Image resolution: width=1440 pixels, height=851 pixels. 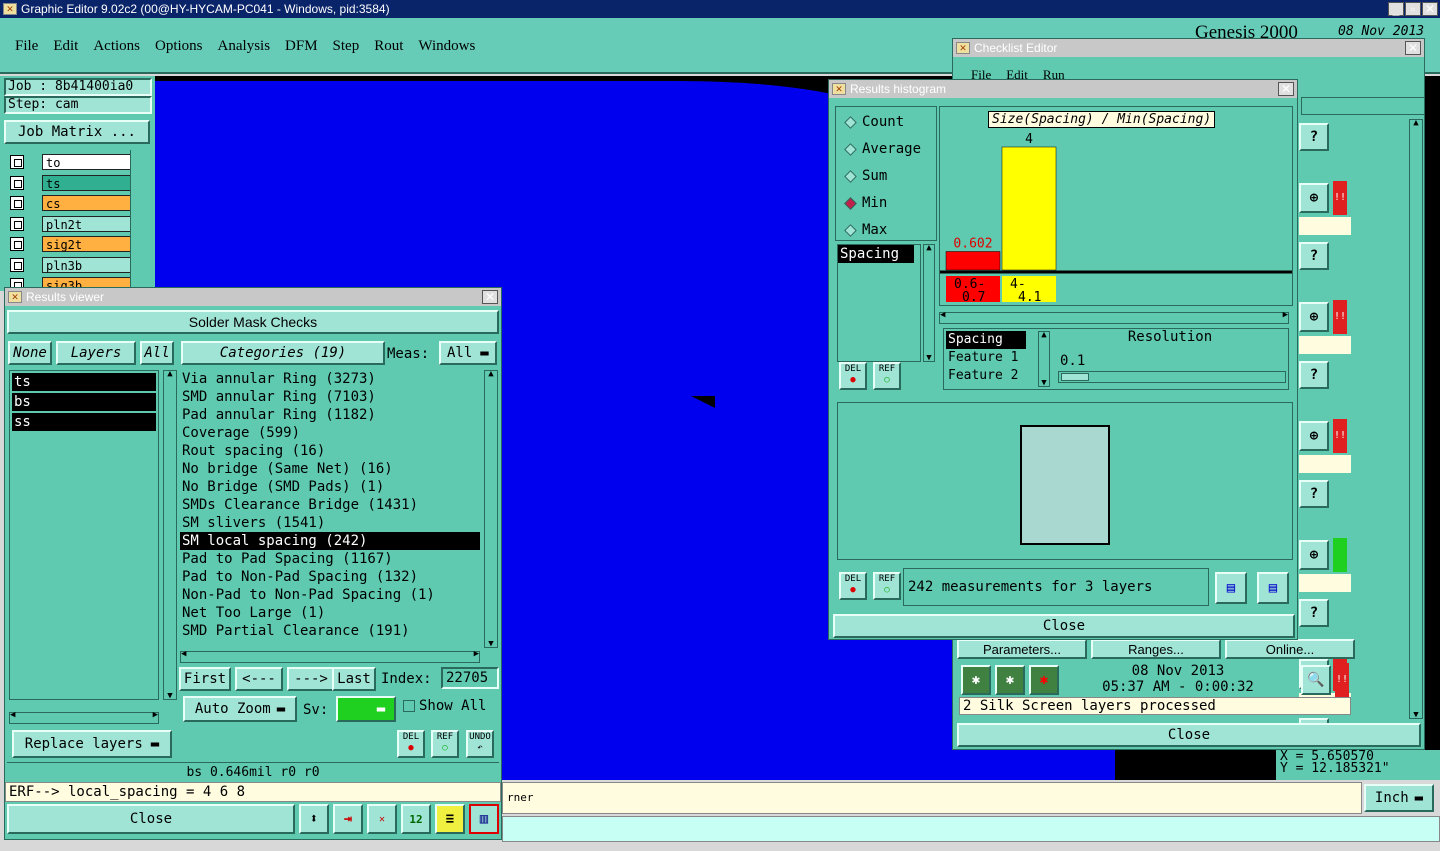 I want to click on layer-list-hscrollbar, so click(x=84, y=717).